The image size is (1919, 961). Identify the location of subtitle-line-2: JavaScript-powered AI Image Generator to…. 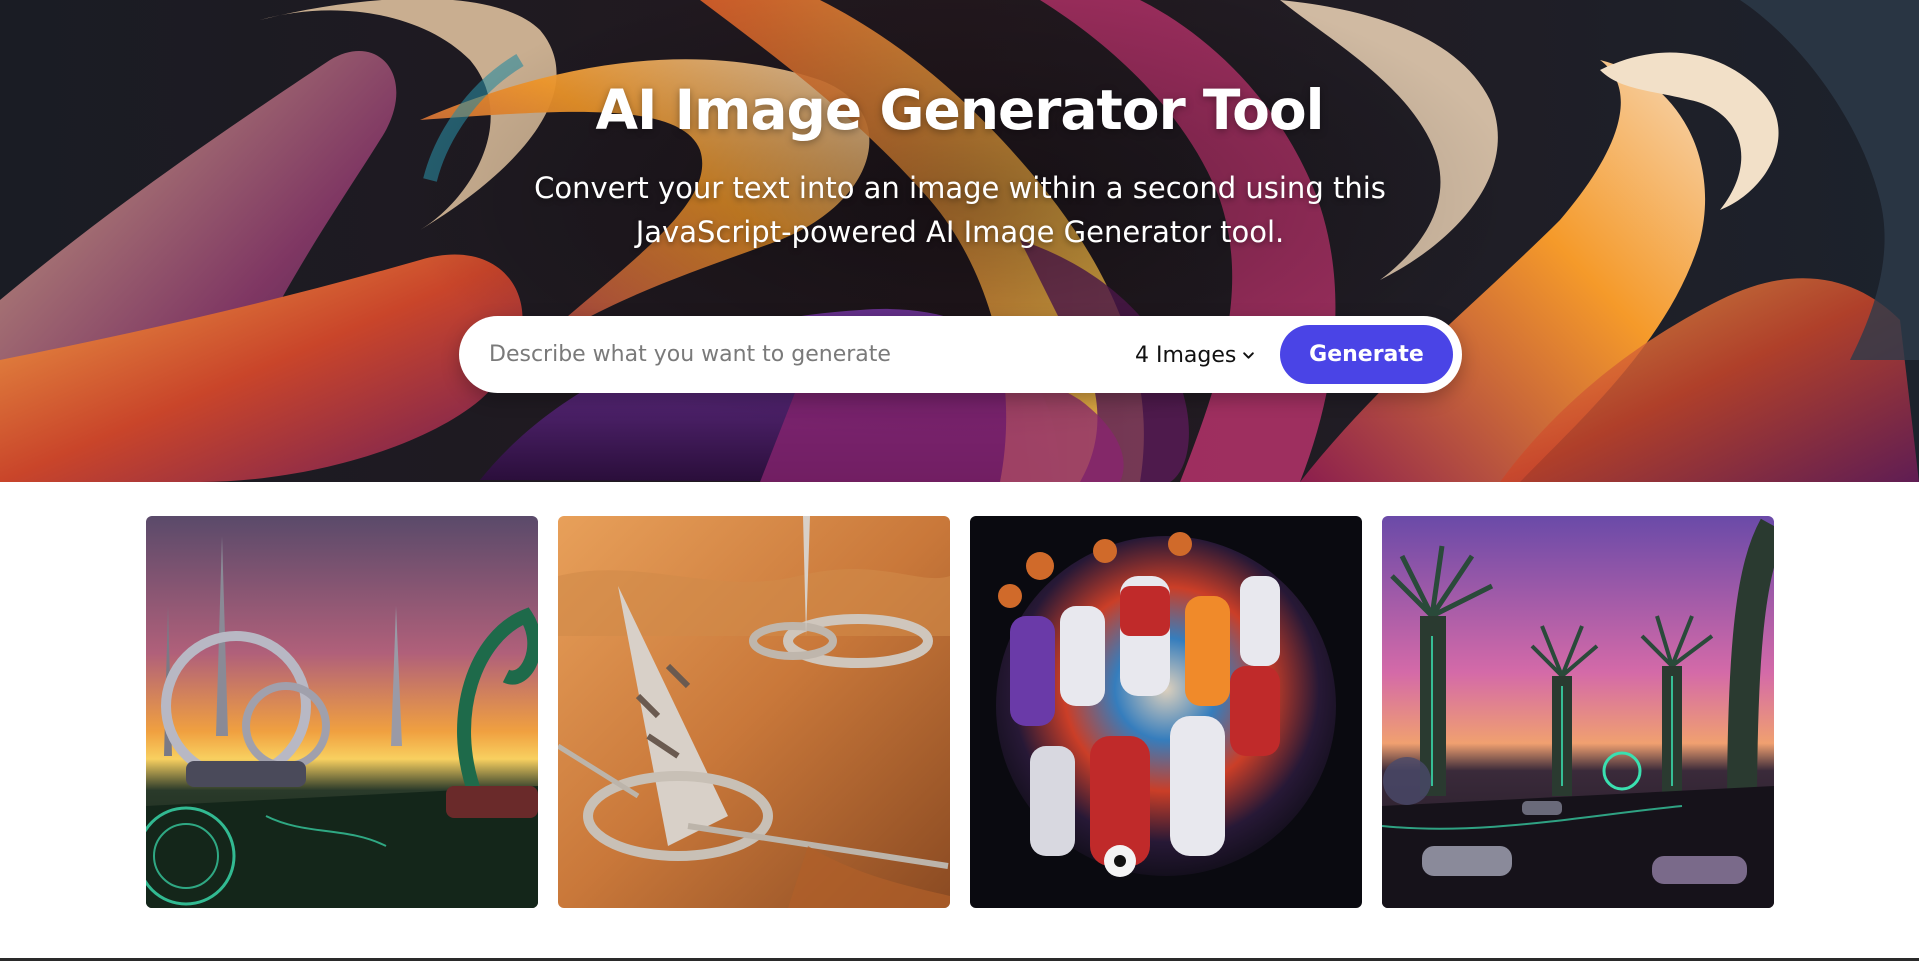
(960, 232).